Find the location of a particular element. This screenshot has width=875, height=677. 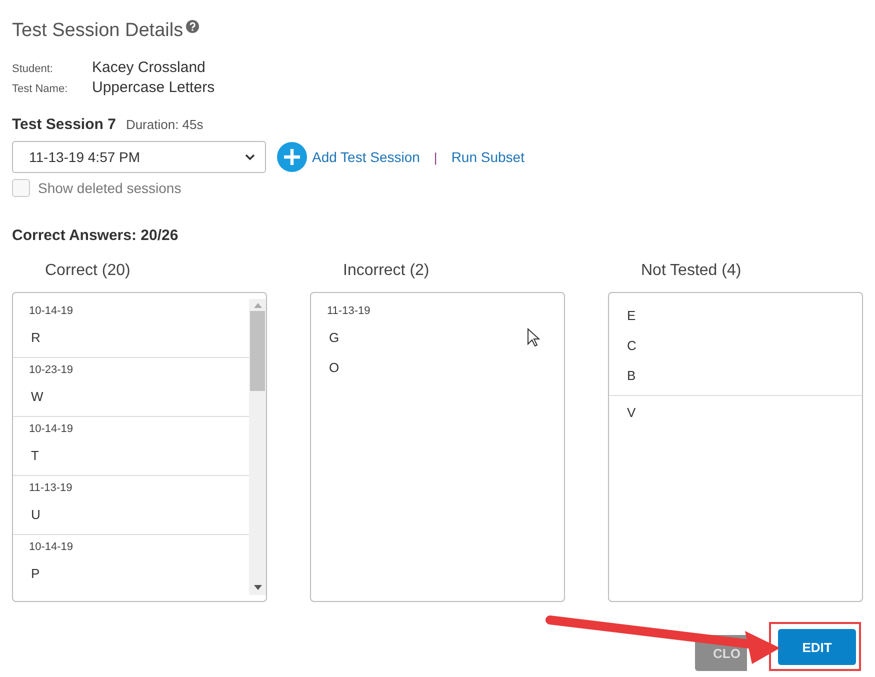

letter-item: B is located at coordinates (743, 376).